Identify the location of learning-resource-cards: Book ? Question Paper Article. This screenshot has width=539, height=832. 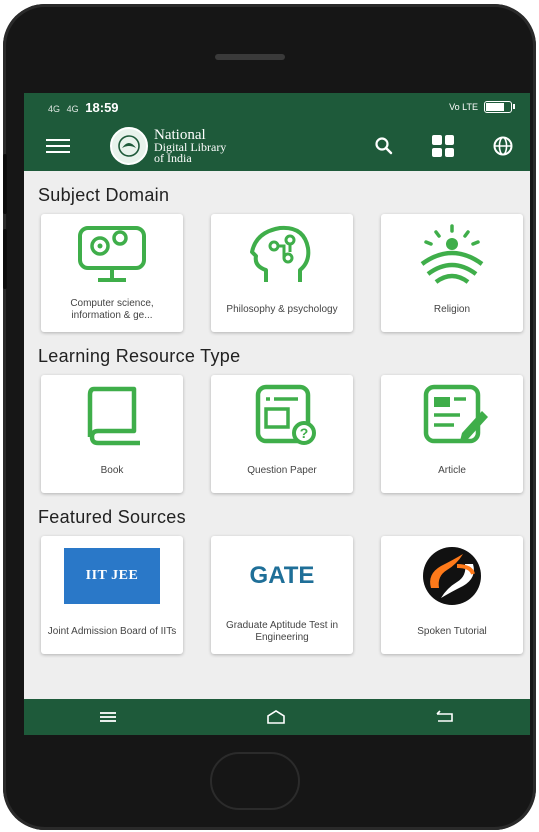
(285, 434).